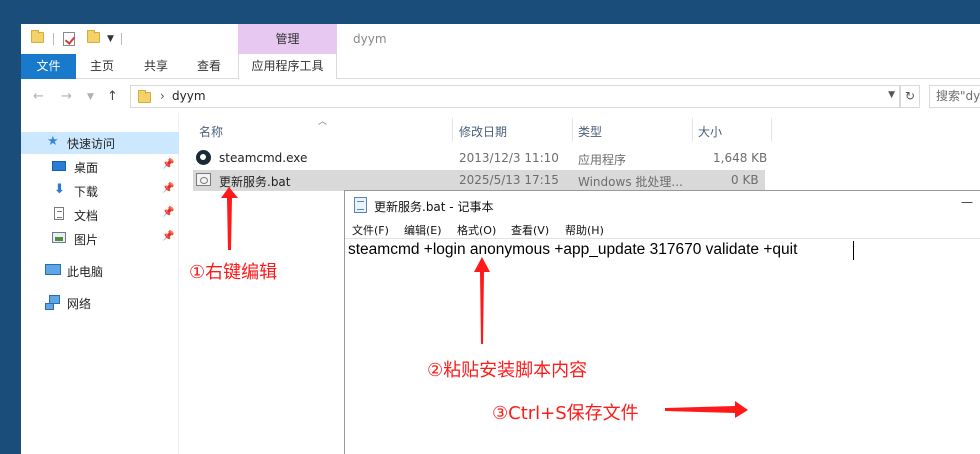 This screenshot has width=980, height=454. What do you see at coordinates (287, 66) in the screenshot?
I see `tab-application-tools: 应用程序工具` at bounding box center [287, 66].